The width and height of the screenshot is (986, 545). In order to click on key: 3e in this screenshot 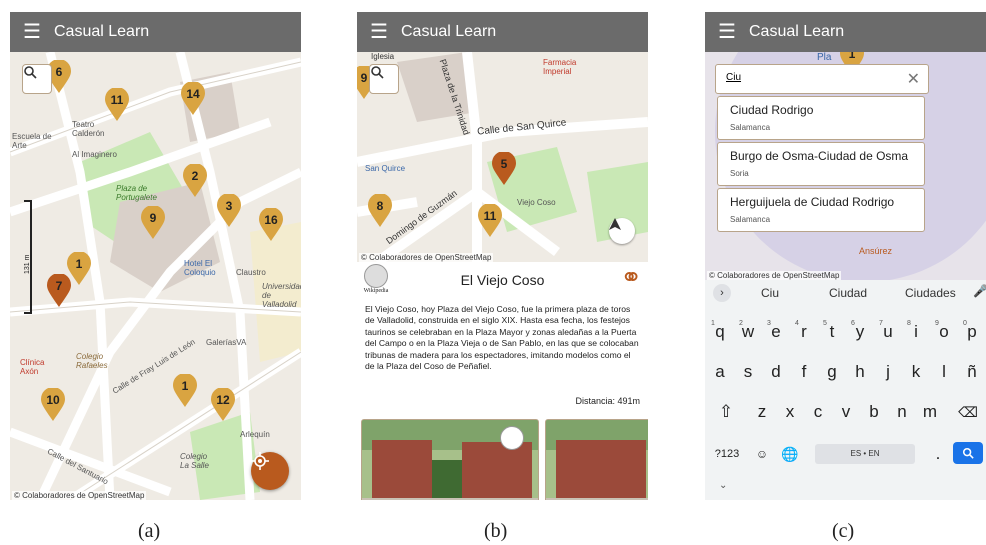, I will do `click(776, 332)`.